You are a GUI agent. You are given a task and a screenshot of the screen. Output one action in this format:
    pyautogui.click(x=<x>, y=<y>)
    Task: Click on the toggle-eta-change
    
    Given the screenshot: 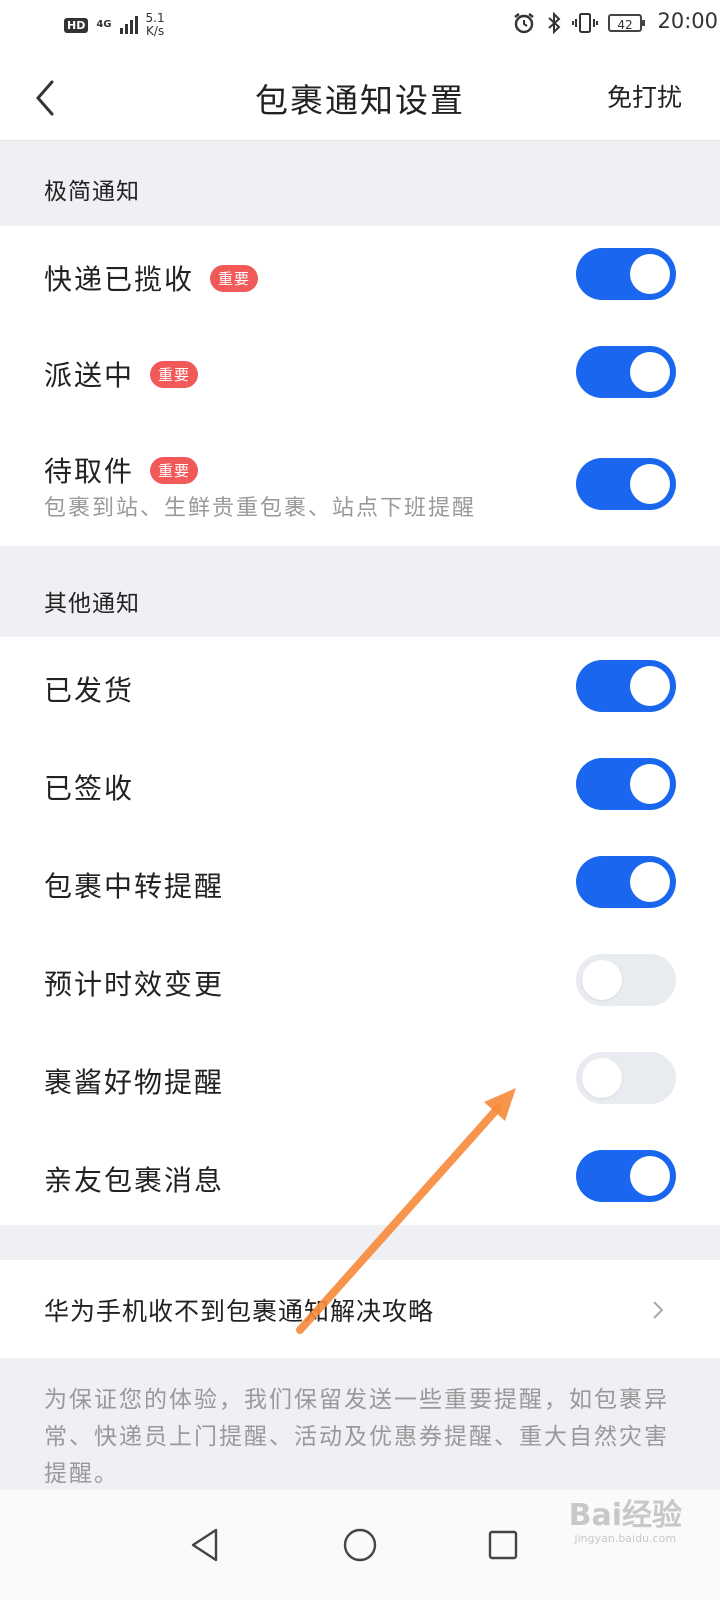 What is the action you would take?
    pyautogui.click(x=626, y=980)
    